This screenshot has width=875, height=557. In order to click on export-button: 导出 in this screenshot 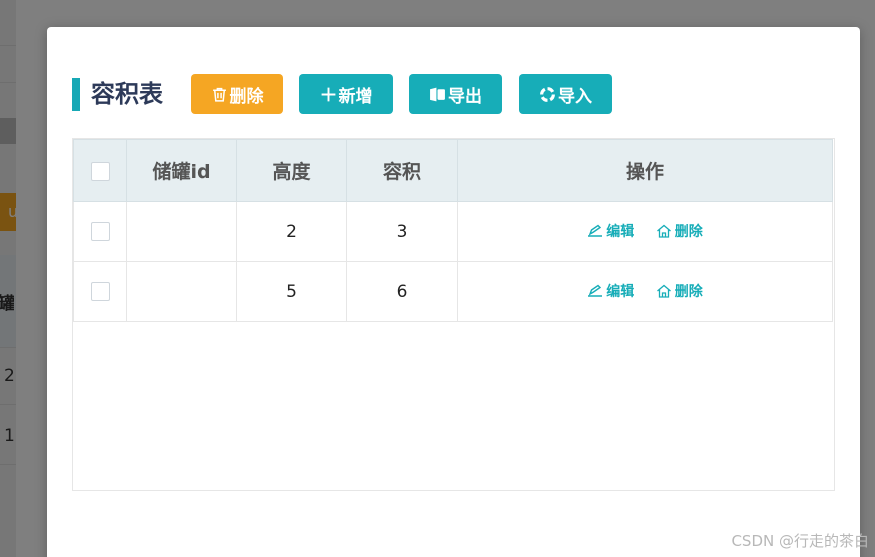, I will do `click(455, 94)`.